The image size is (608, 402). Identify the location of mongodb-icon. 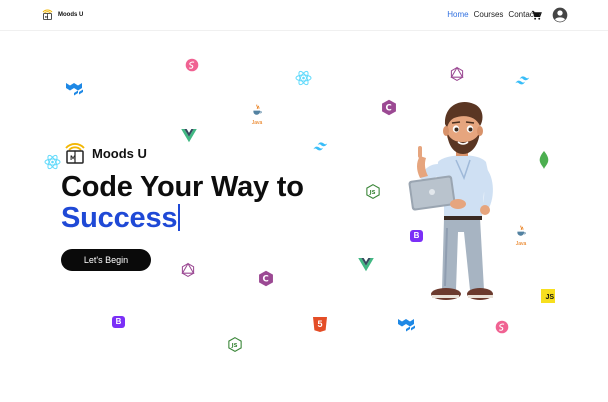
(544, 160).